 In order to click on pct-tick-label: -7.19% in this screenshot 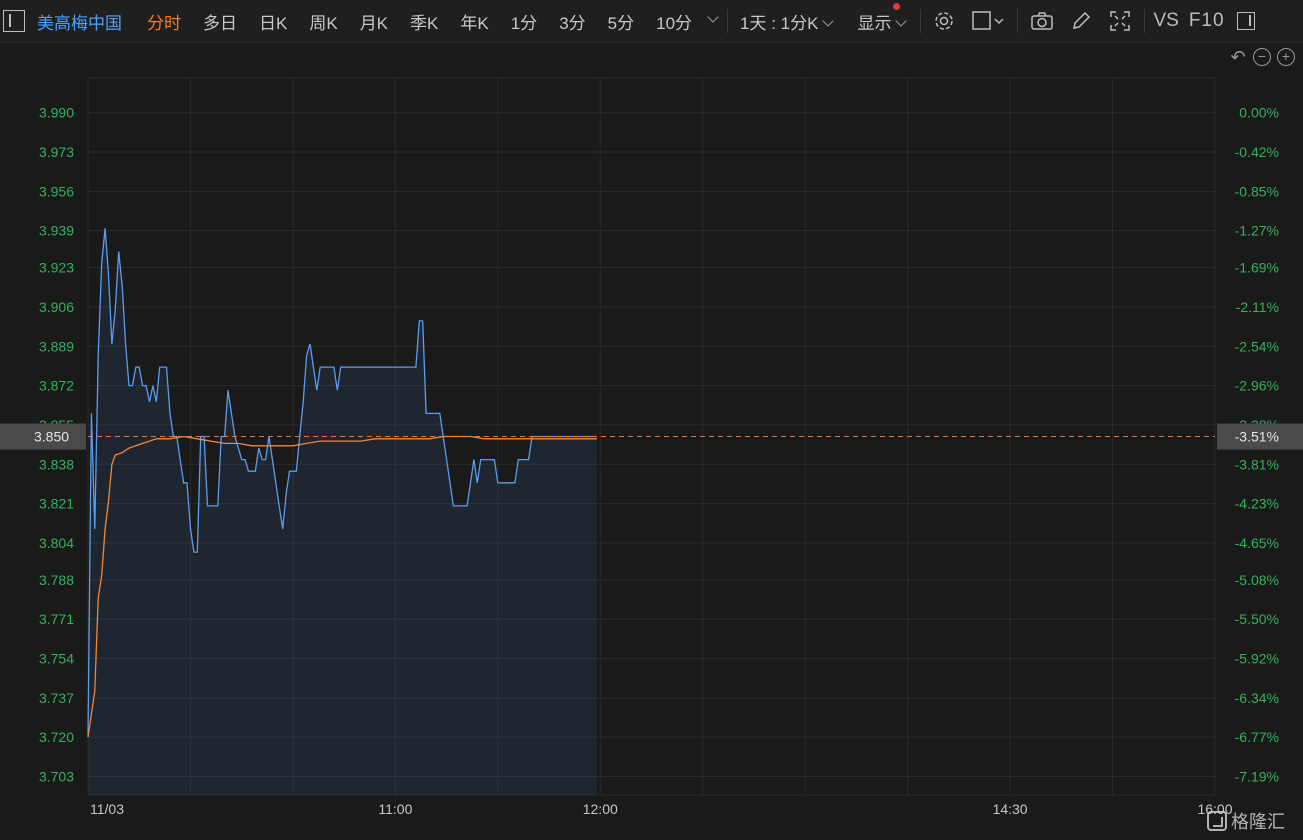, I will do `click(1257, 776)`.